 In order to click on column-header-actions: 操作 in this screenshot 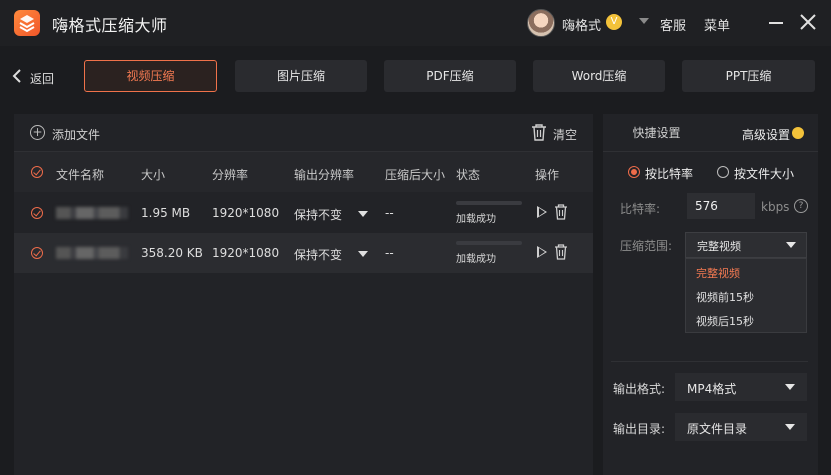, I will do `click(547, 175)`.